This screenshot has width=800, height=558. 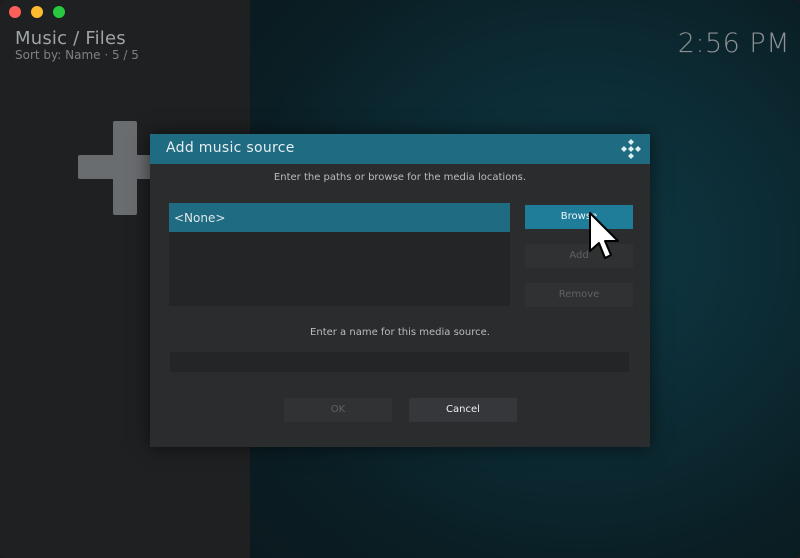 I want to click on dialog-title: Add music source, so click(x=230, y=148).